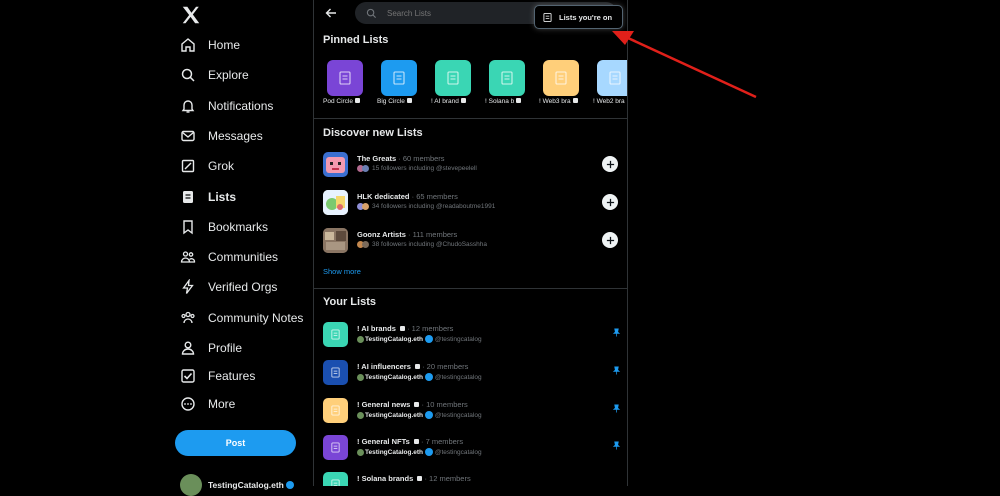  Describe the element at coordinates (221, 136) in the screenshot. I see `nav-messages: Messages` at that location.